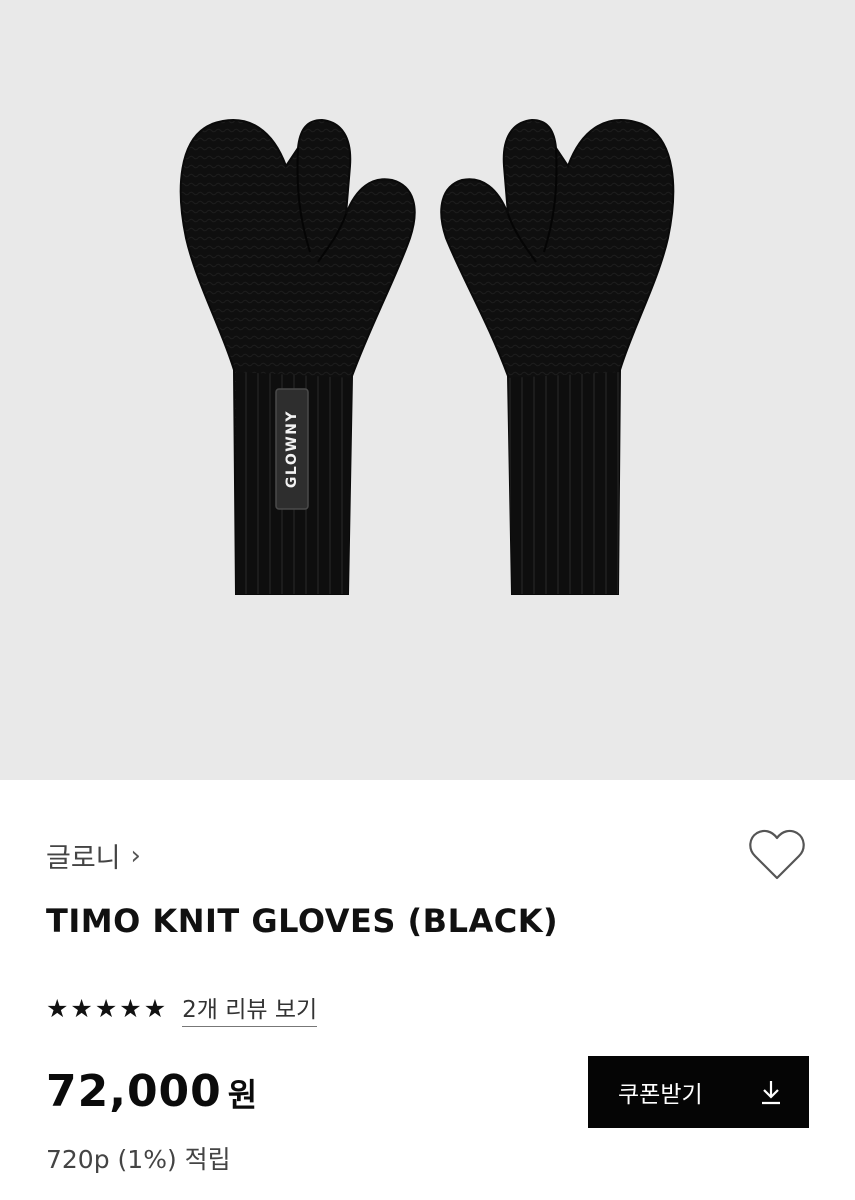 This screenshot has width=855, height=1200. I want to click on reward-points: 720p (1%) 적립, so click(138, 1159).